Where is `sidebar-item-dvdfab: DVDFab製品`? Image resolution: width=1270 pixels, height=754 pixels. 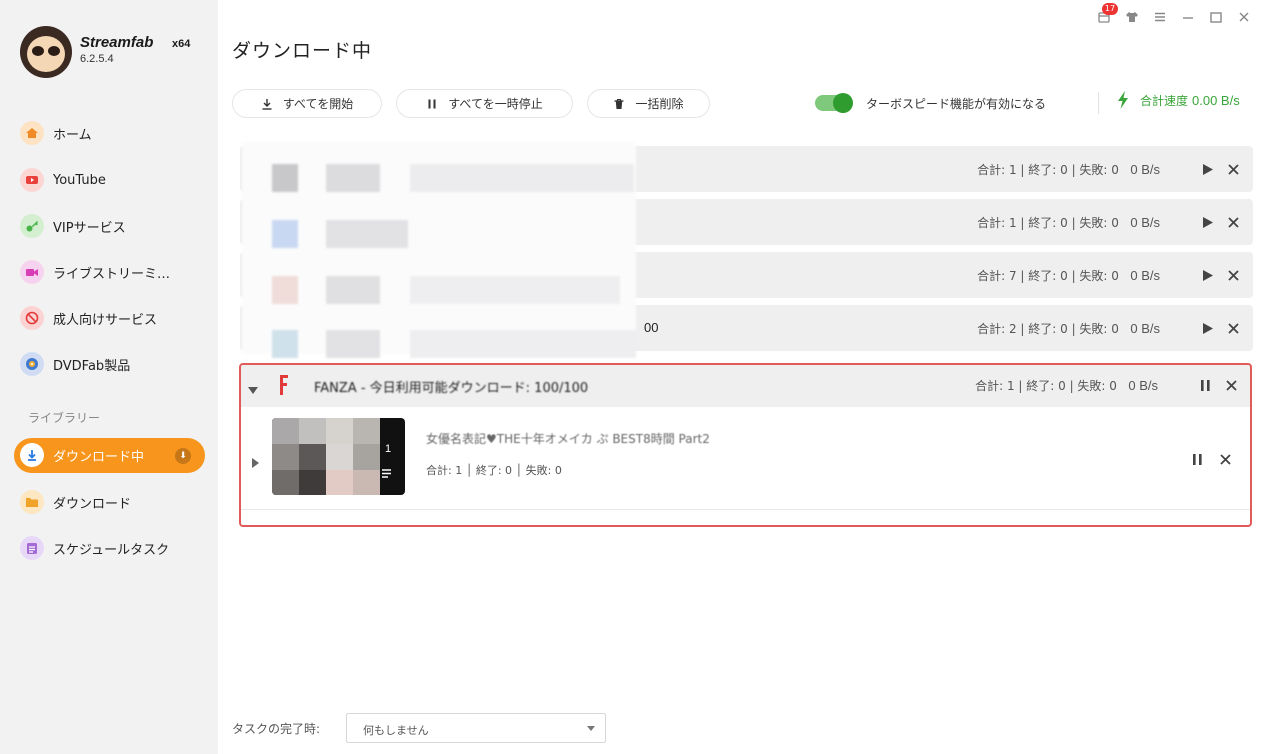
sidebar-item-dvdfab: DVDFab製品 is located at coordinates (115, 364).